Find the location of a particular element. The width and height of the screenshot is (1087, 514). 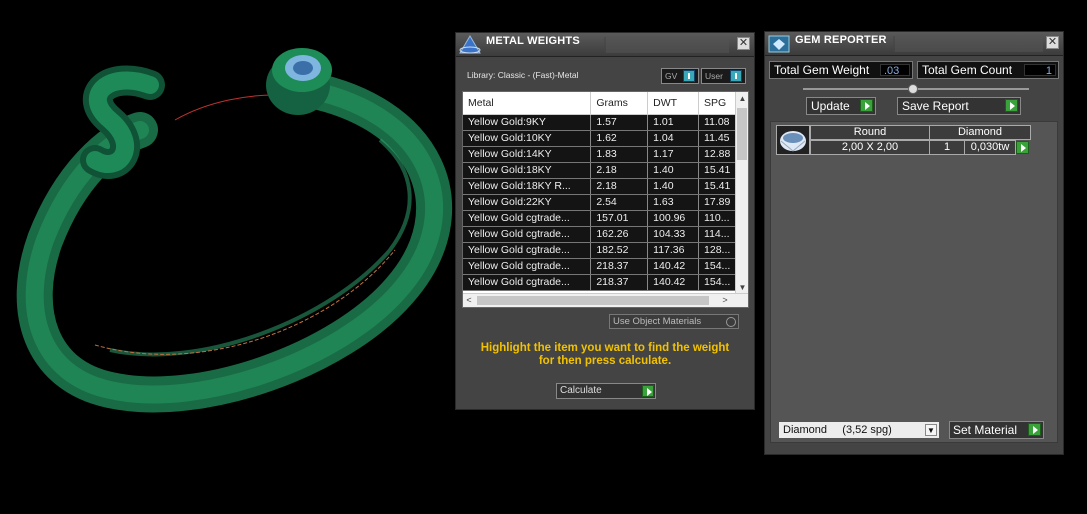

scroll-thumb-horizontal is located at coordinates (593, 300).